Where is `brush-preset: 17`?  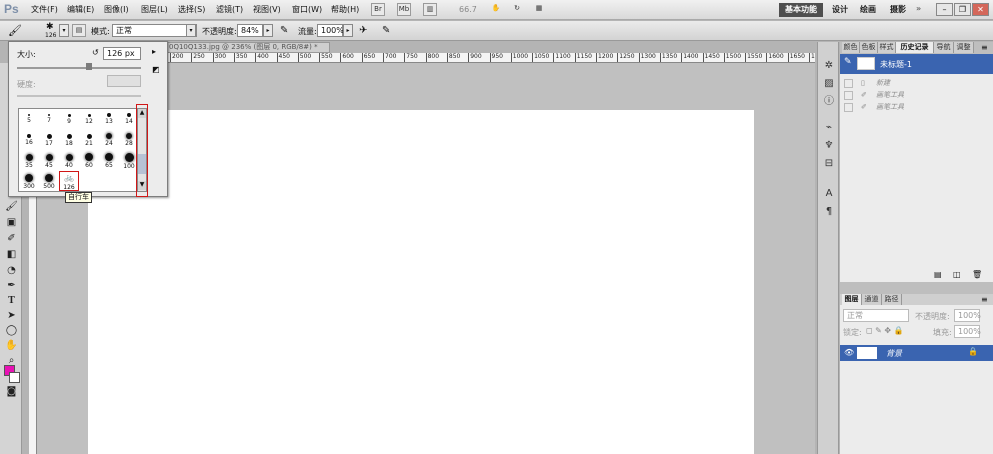
brush-preset: 17 is located at coordinates (49, 140).